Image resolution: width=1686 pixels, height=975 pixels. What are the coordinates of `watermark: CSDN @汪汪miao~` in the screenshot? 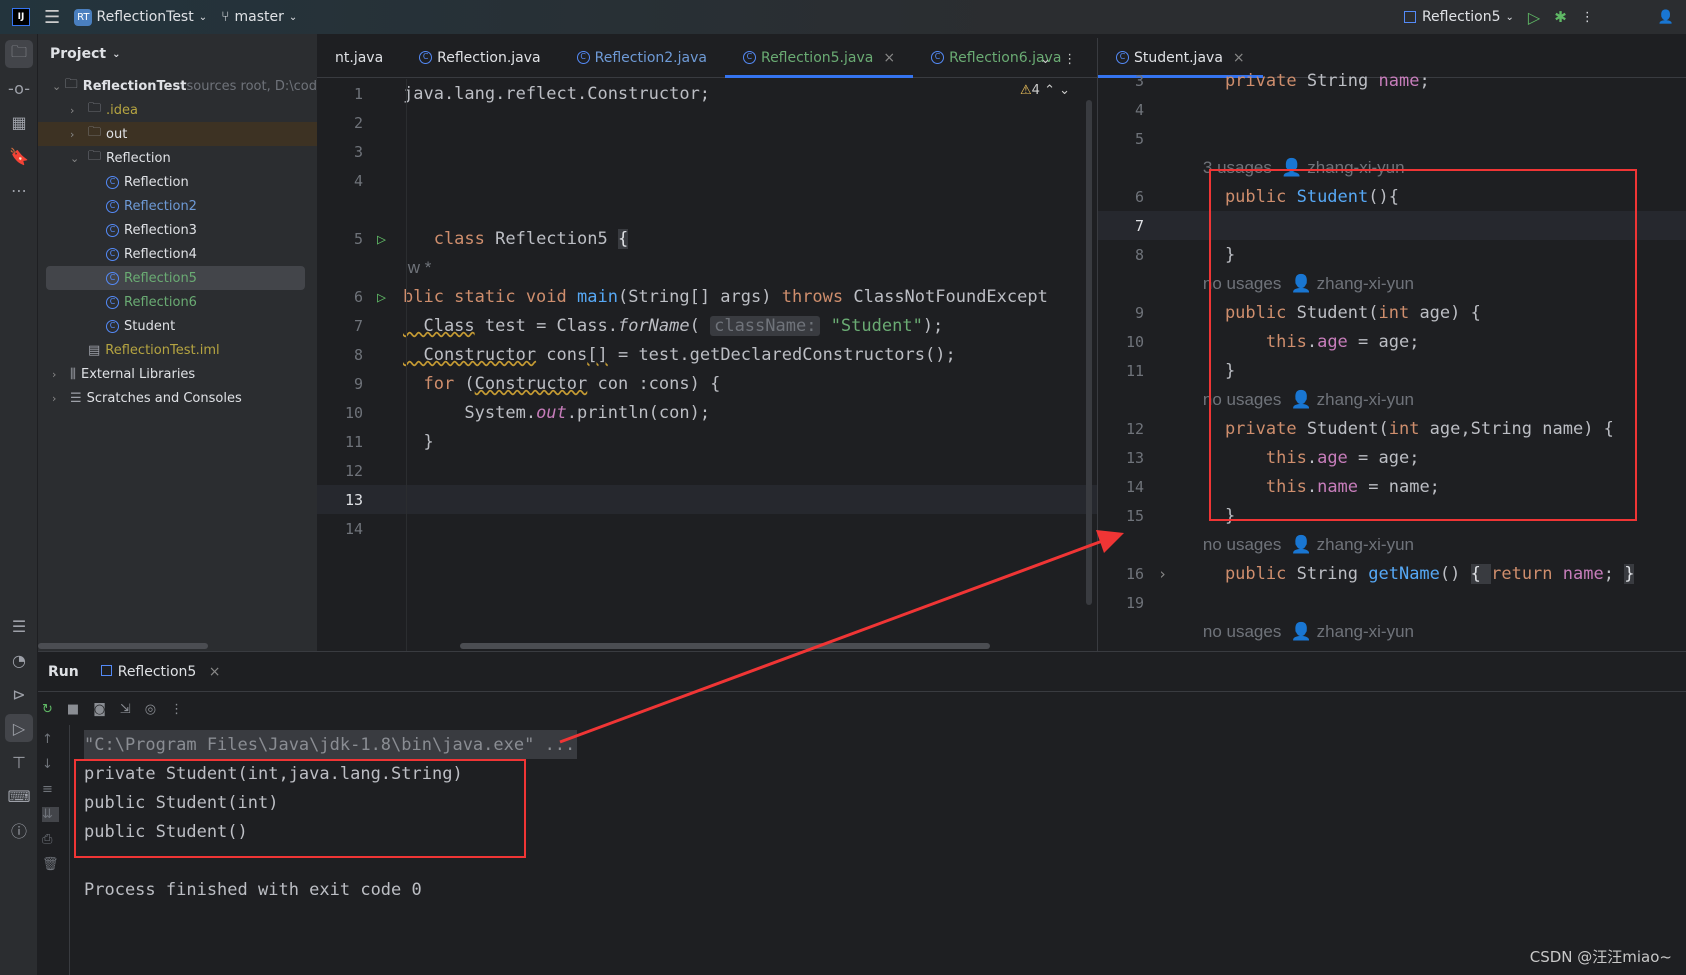 It's located at (1600, 957).